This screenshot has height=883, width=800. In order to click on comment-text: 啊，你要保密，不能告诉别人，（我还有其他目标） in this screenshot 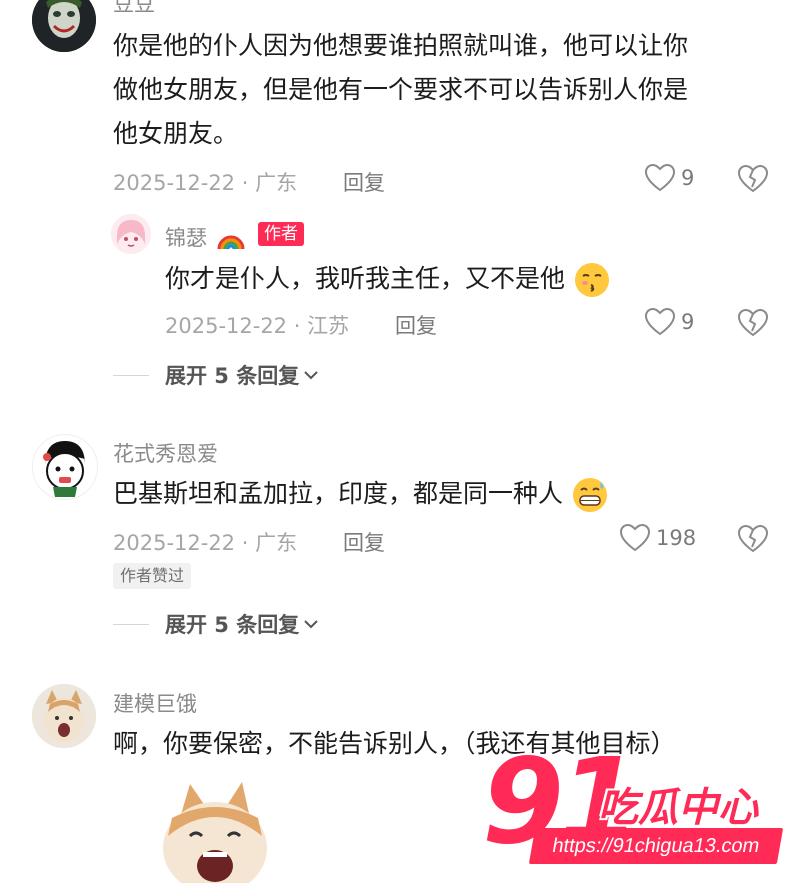, I will do `click(394, 743)`.